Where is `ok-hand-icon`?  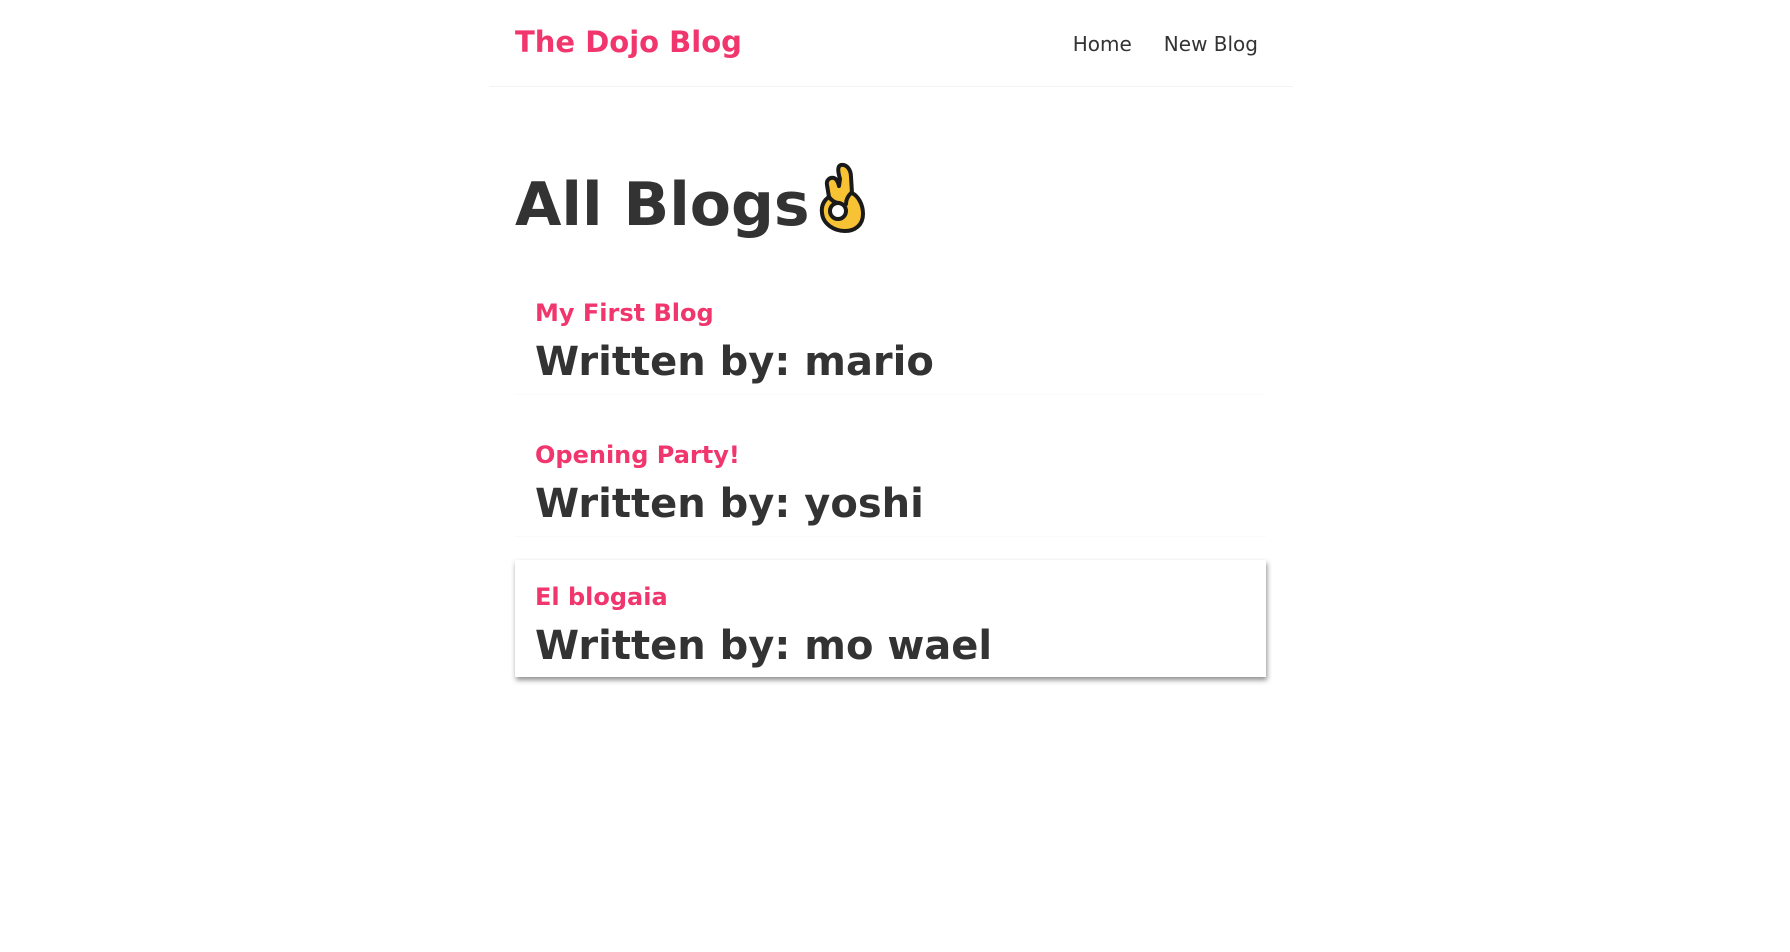
ok-hand-icon is located at coordinates (840, 213).